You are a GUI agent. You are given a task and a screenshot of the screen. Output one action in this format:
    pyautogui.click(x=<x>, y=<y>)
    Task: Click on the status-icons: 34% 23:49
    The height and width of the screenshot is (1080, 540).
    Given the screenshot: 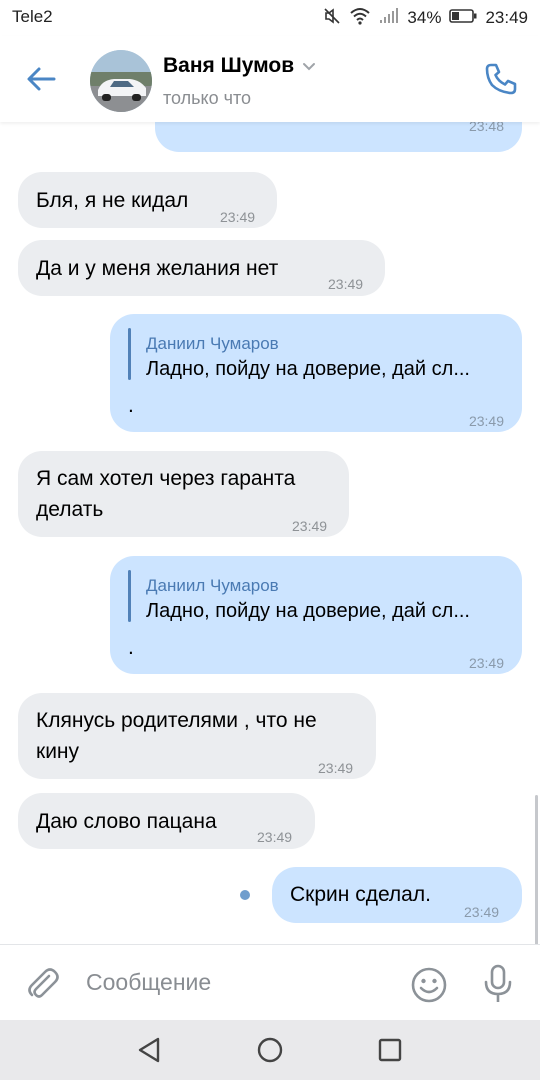 What is the action you would take?
    pyautogui.click(x=425, y=18)
    